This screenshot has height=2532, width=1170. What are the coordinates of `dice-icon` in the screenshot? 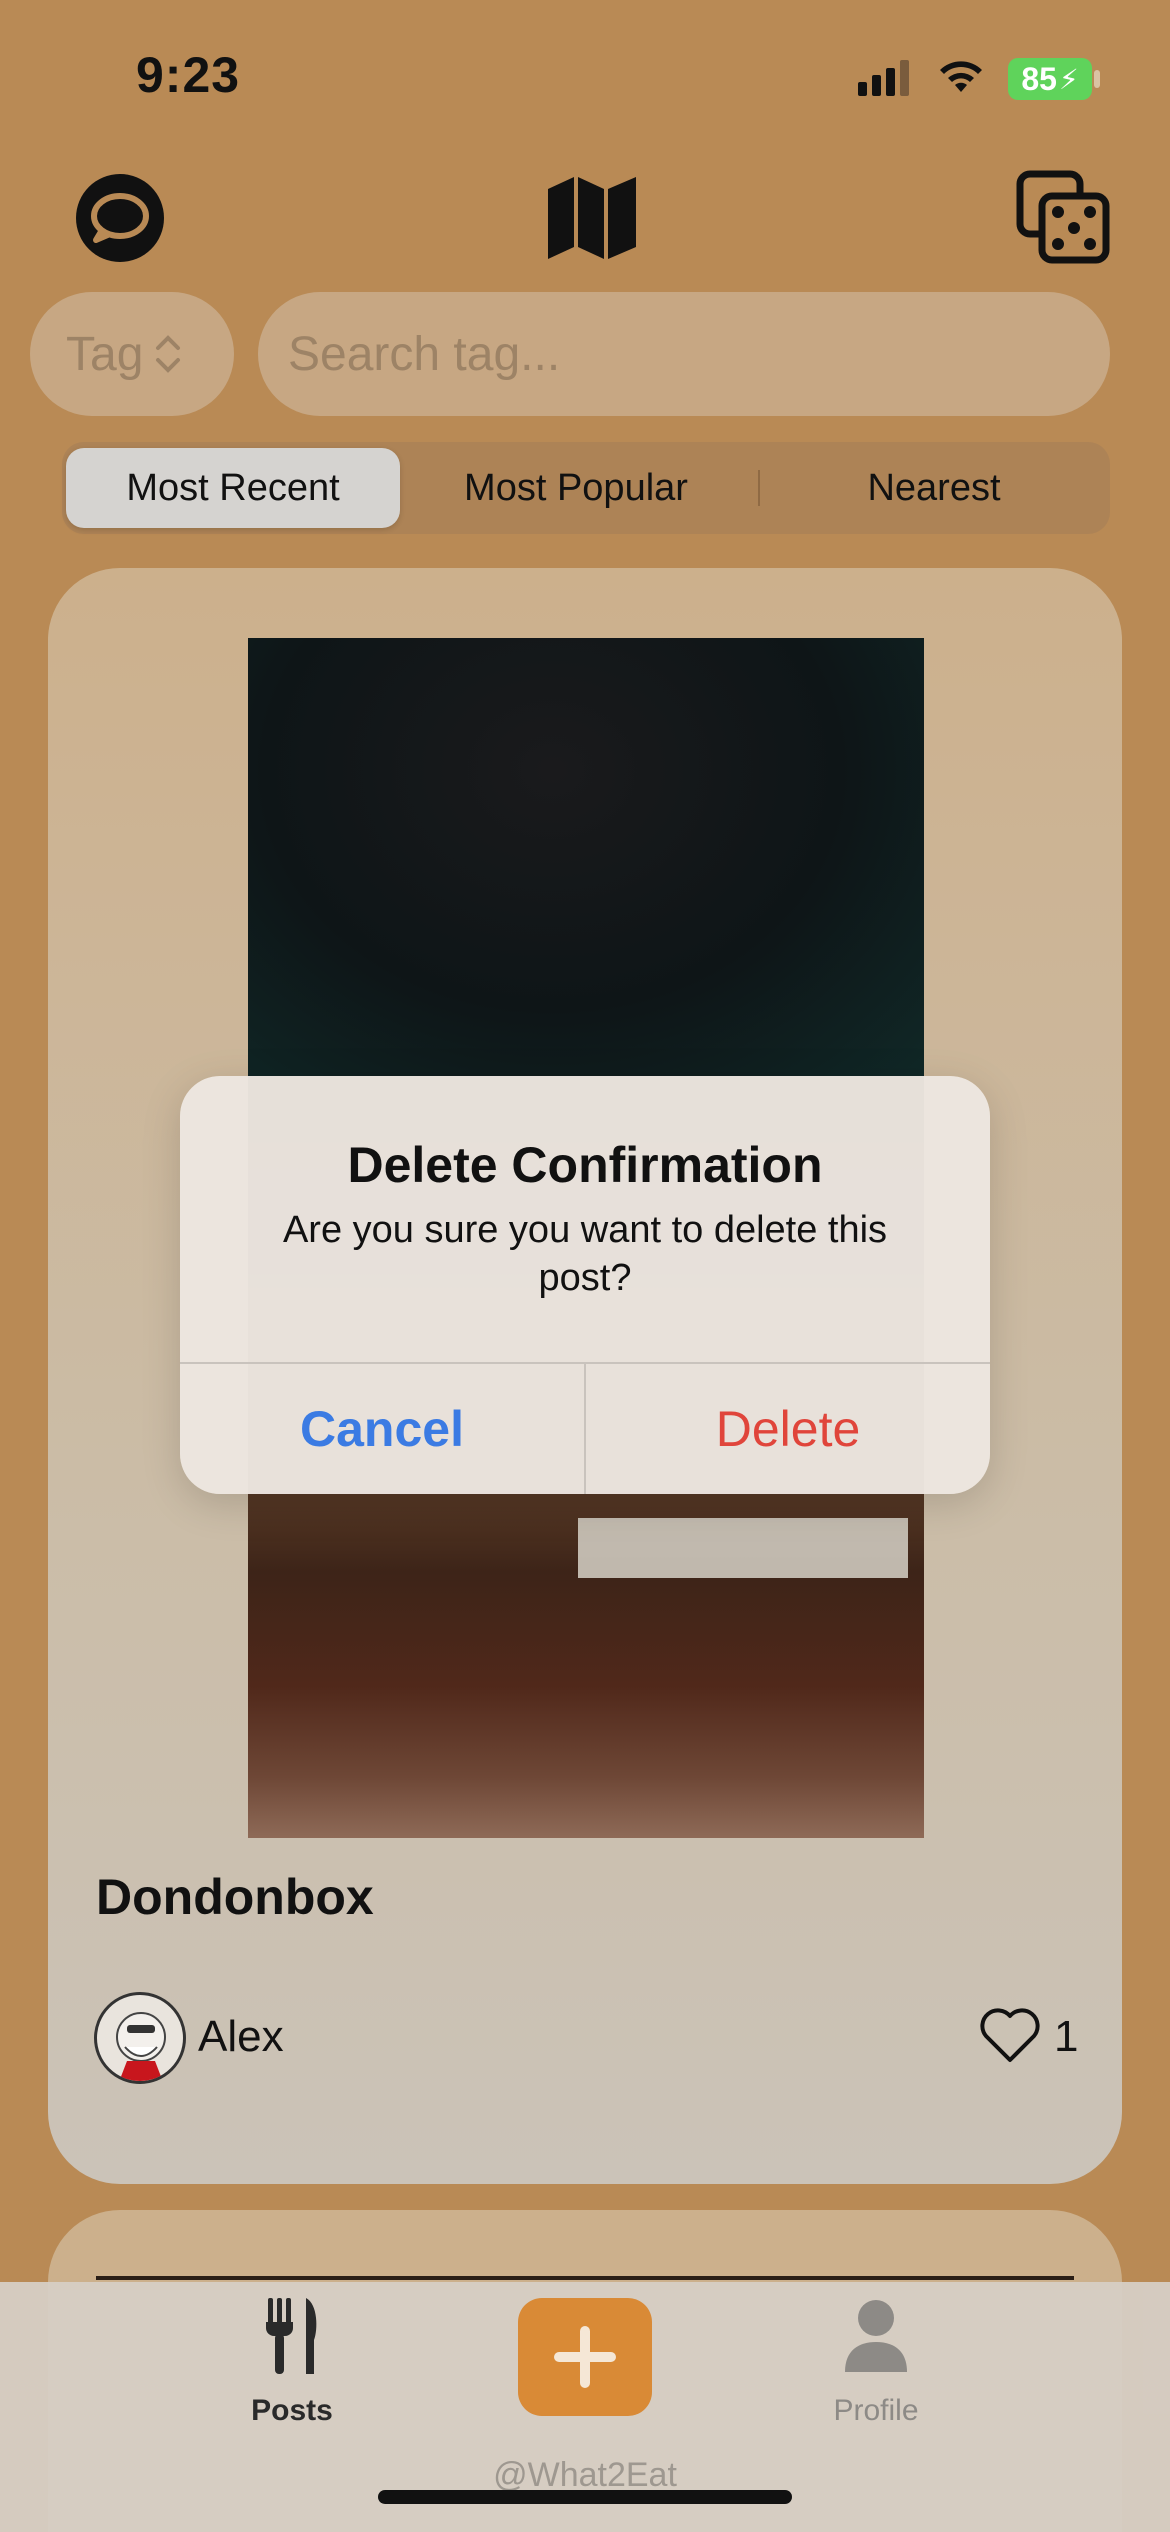 It's located at (1063, 217).